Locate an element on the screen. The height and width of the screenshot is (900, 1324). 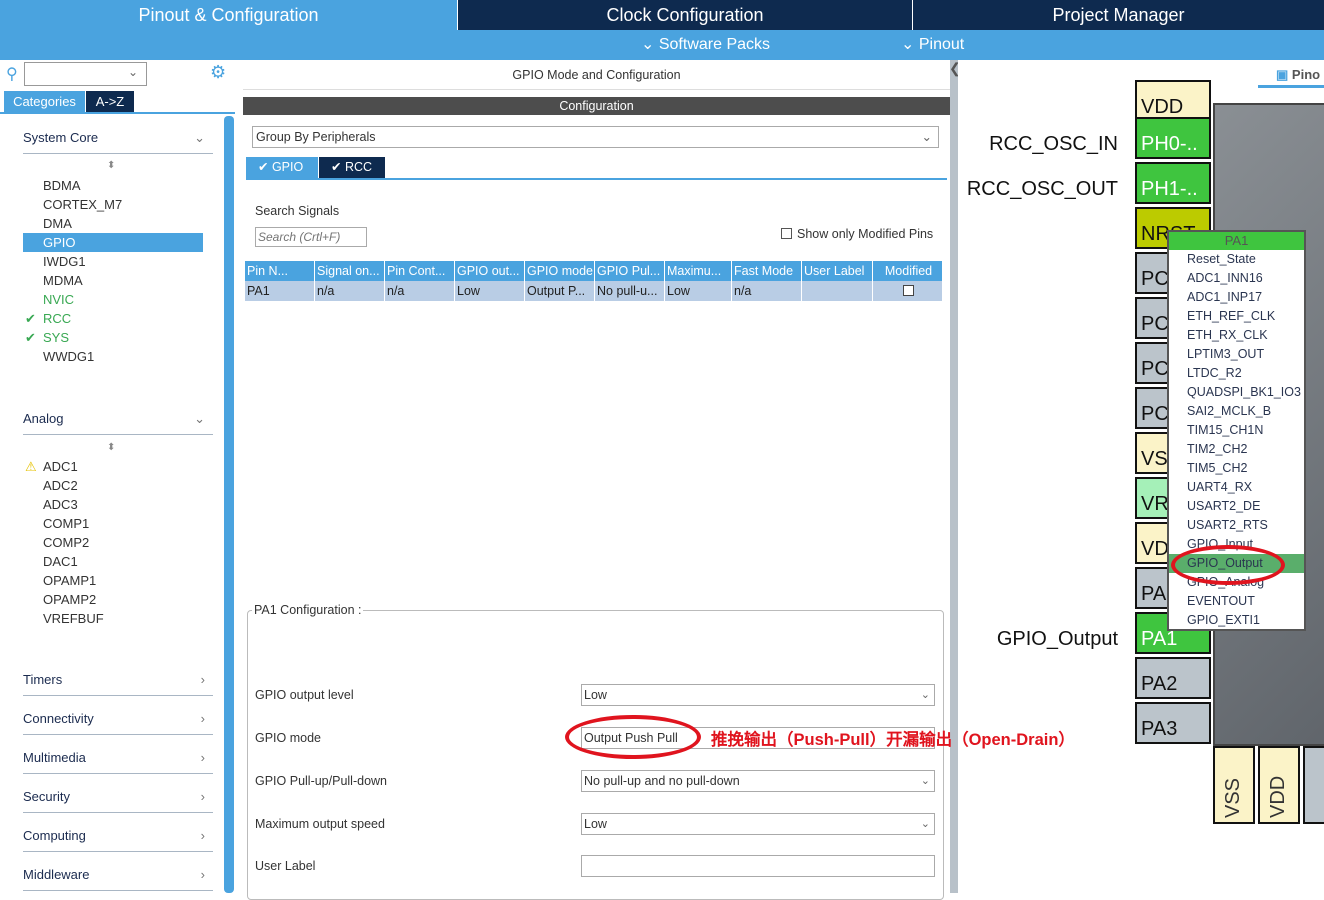
category-middleware: Middleware › is located at coordinates (118, 879).